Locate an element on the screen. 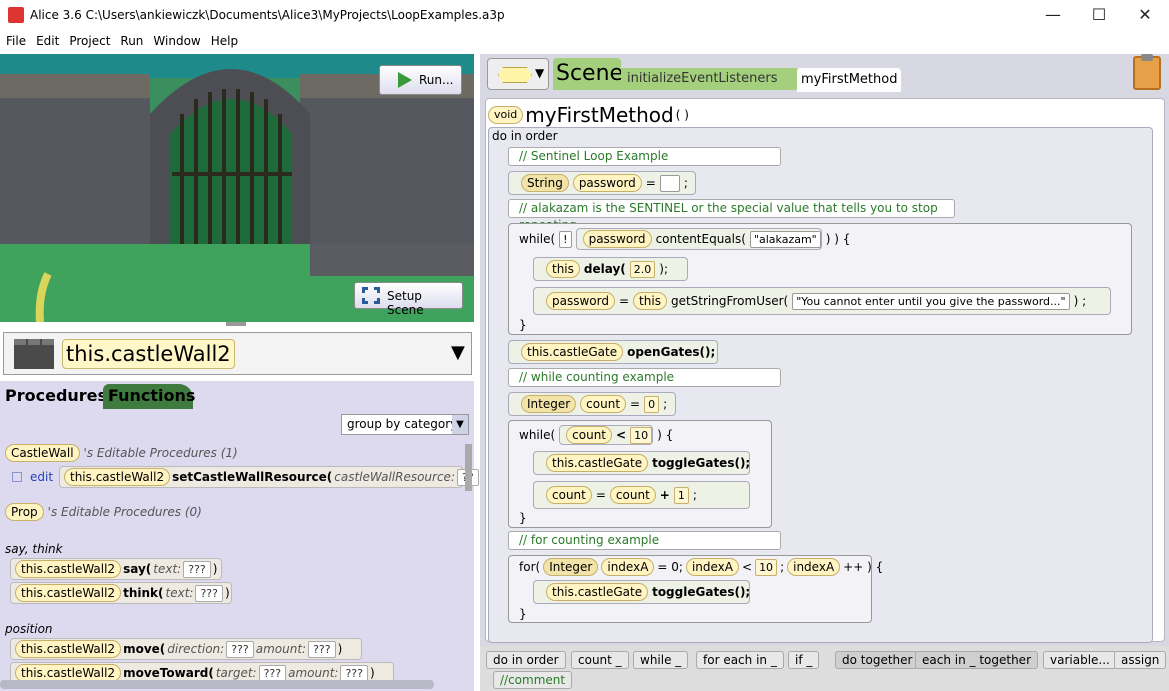 The image size is (1169, 691). ctrl-assign: assign is located at coordinates (1140, 660).